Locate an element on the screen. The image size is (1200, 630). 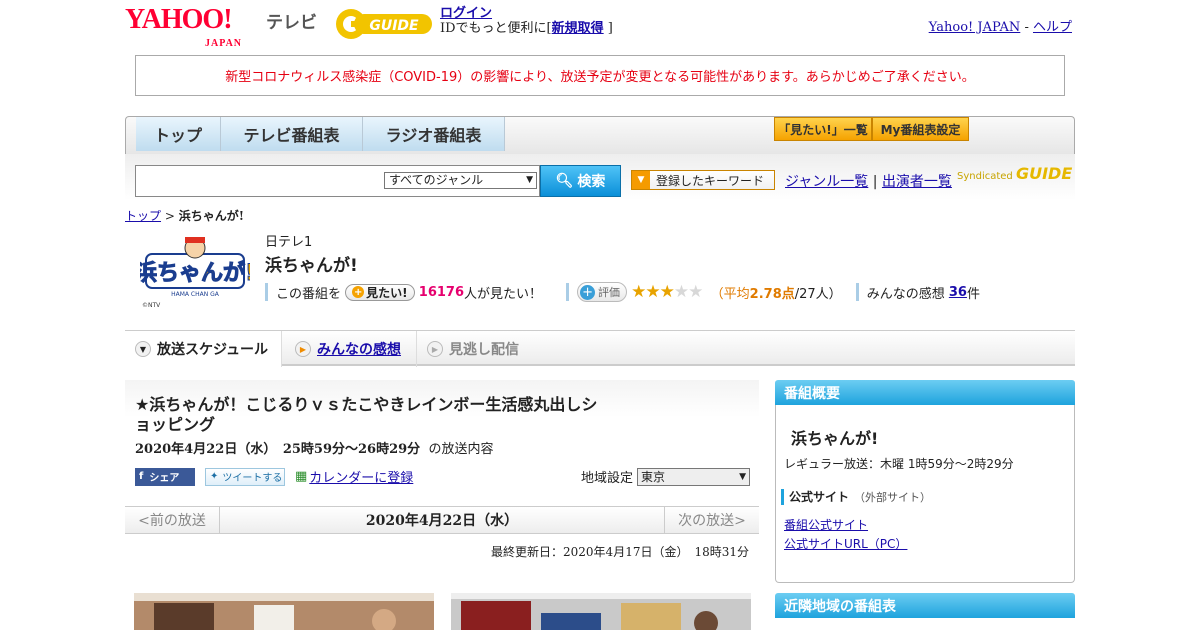
rating-prefix: （平均 is located at coordinates (730, 294).